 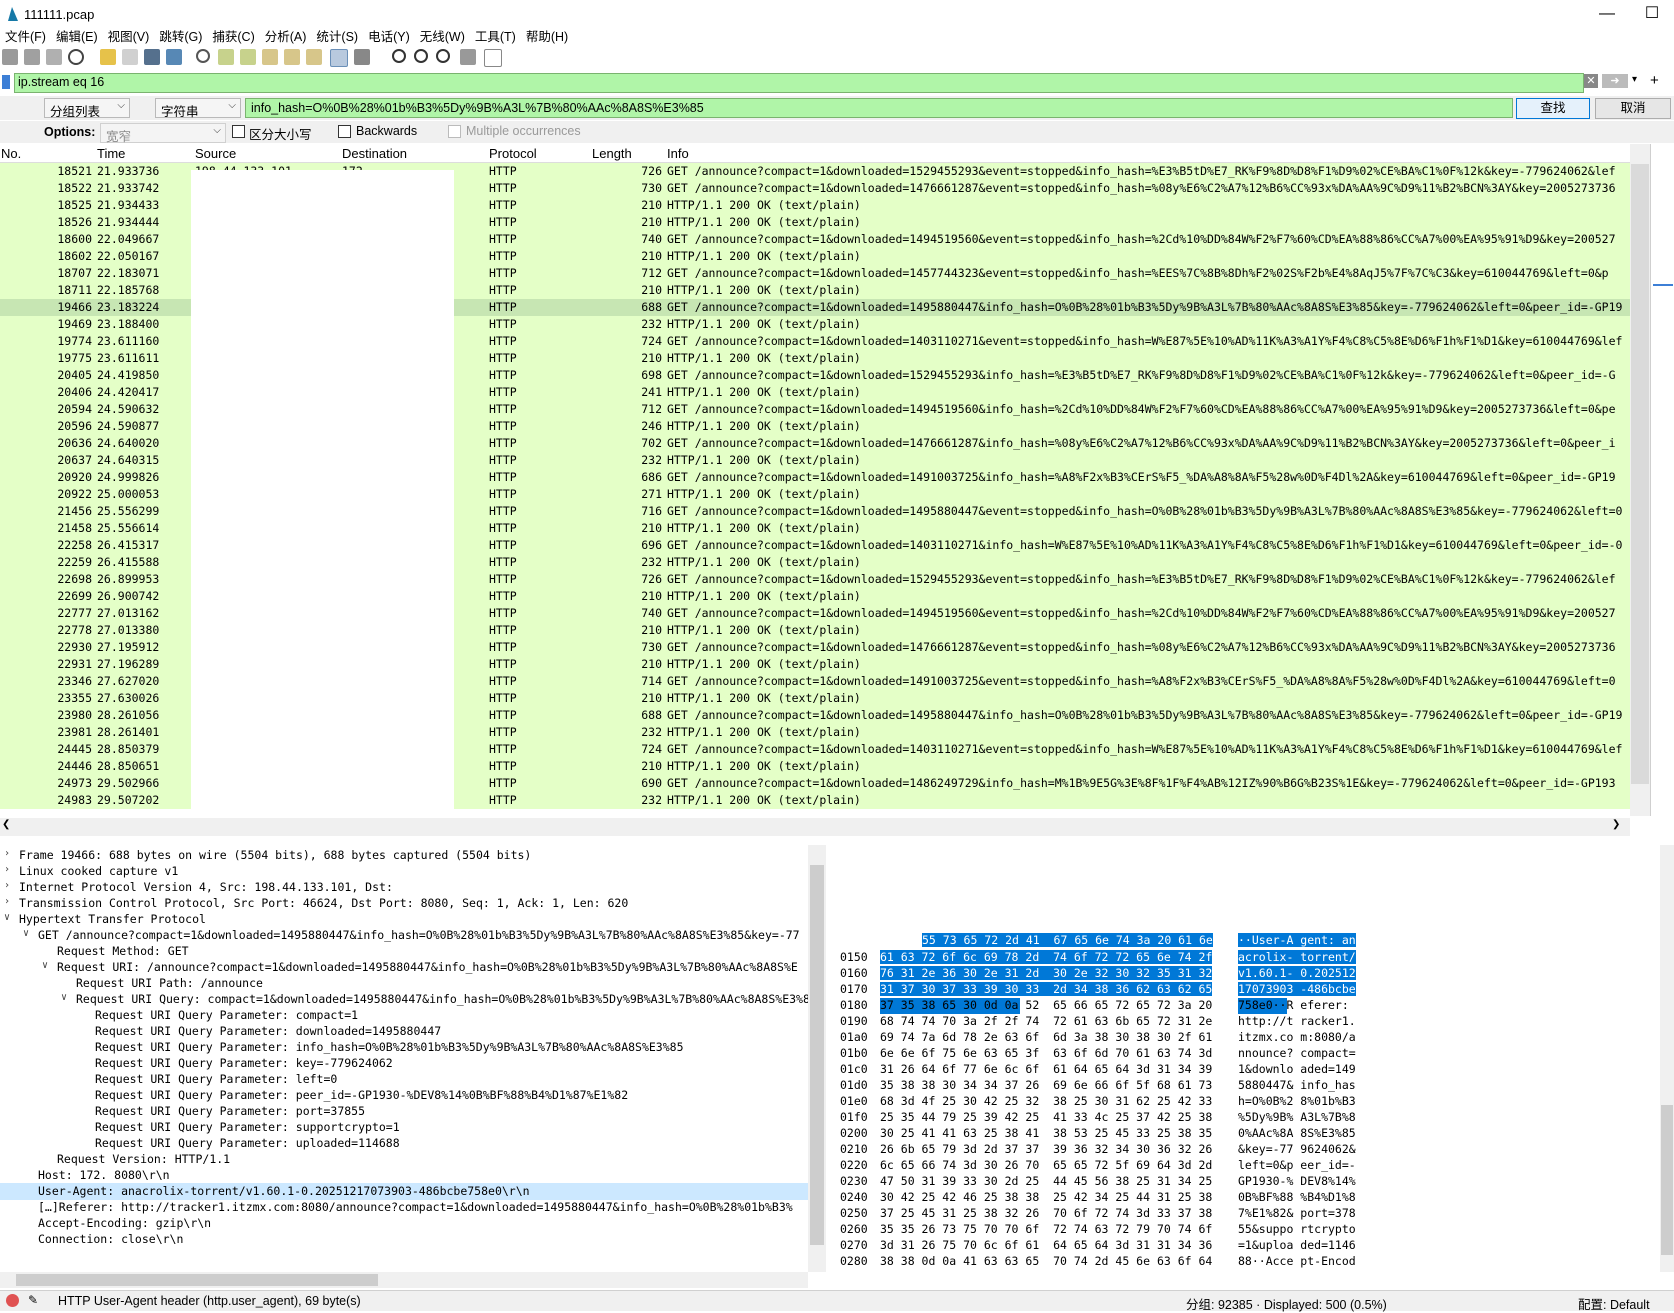 What do you see at coordinates (1640, 480) in the screenshot?
I see `packet-list-vertical-scrollbar` at bounding box center [1640, 480].